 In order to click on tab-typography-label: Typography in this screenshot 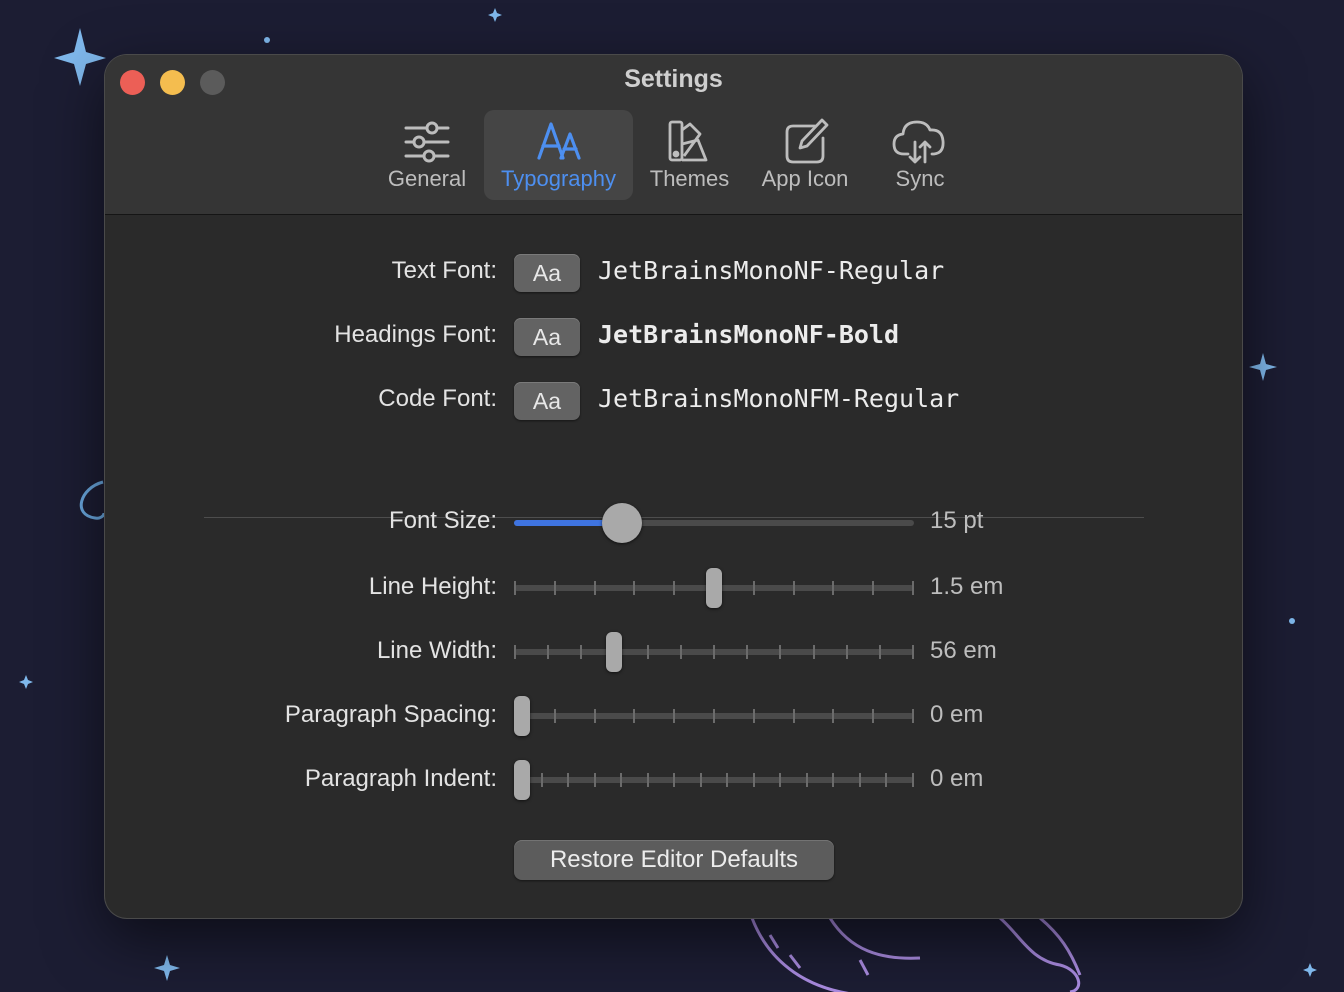, I will do `click(558, 178)`.